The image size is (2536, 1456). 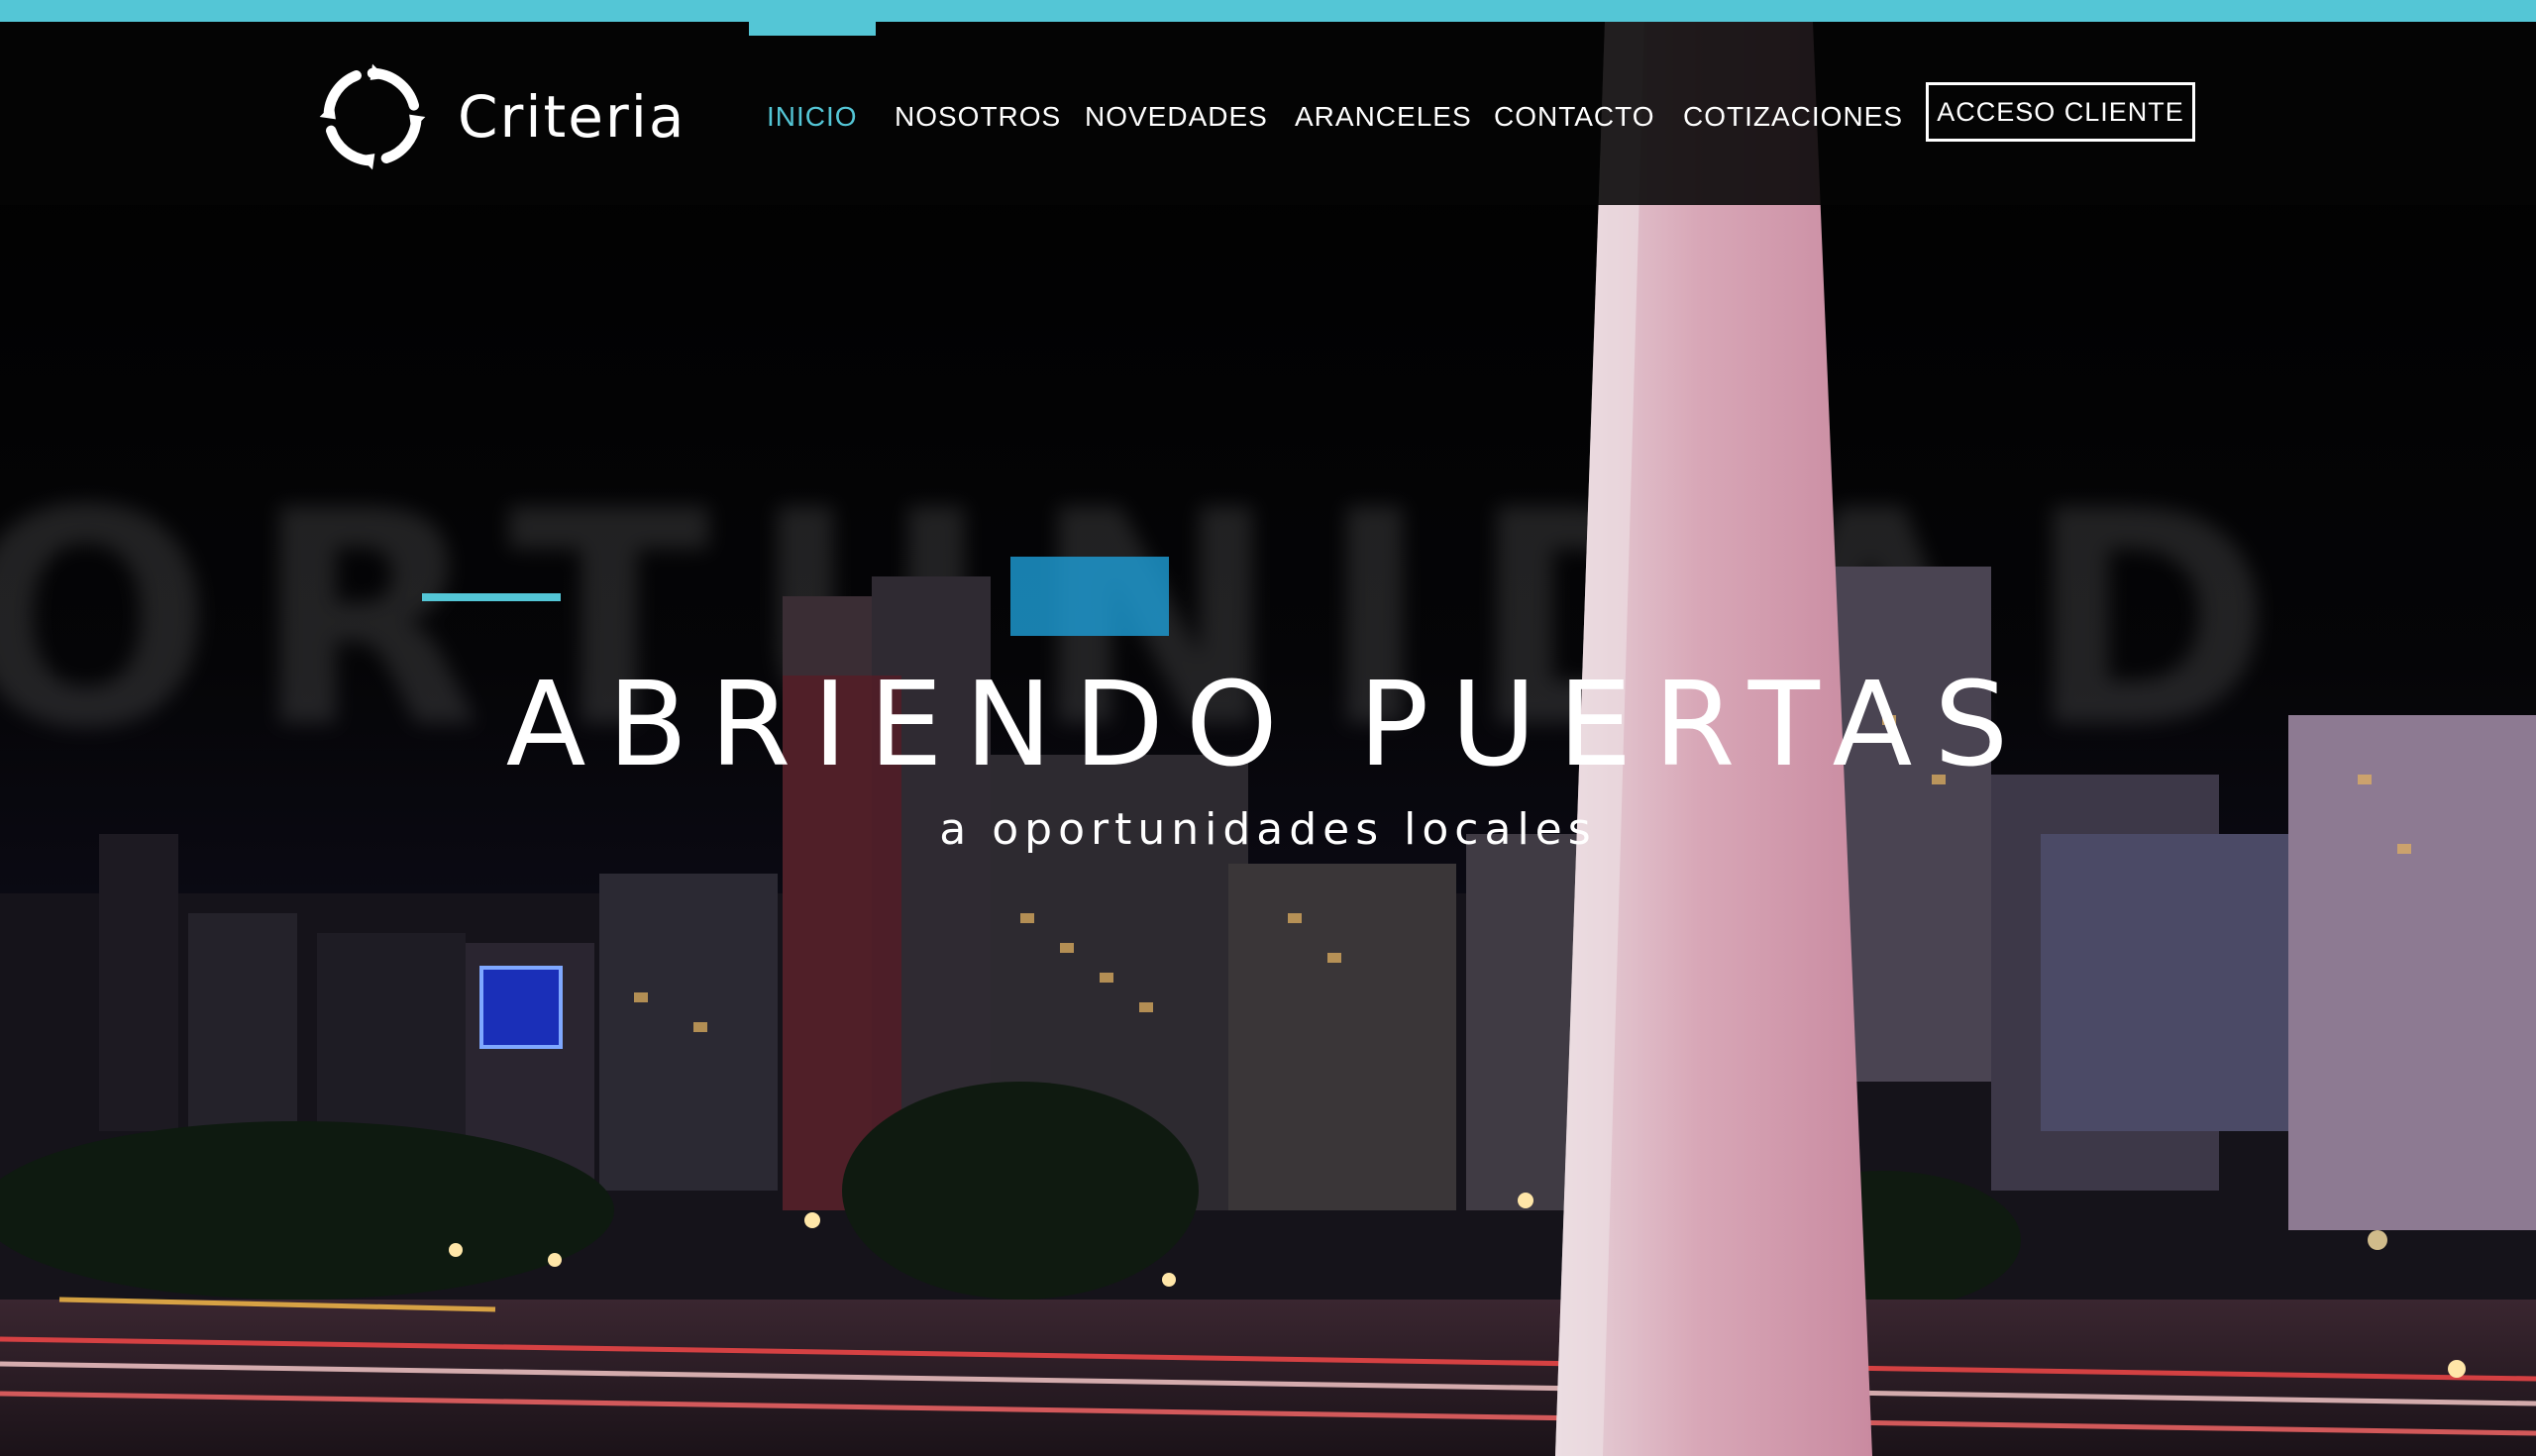 I want to click on criteria-logo-icon, so click(x=372, y=116).